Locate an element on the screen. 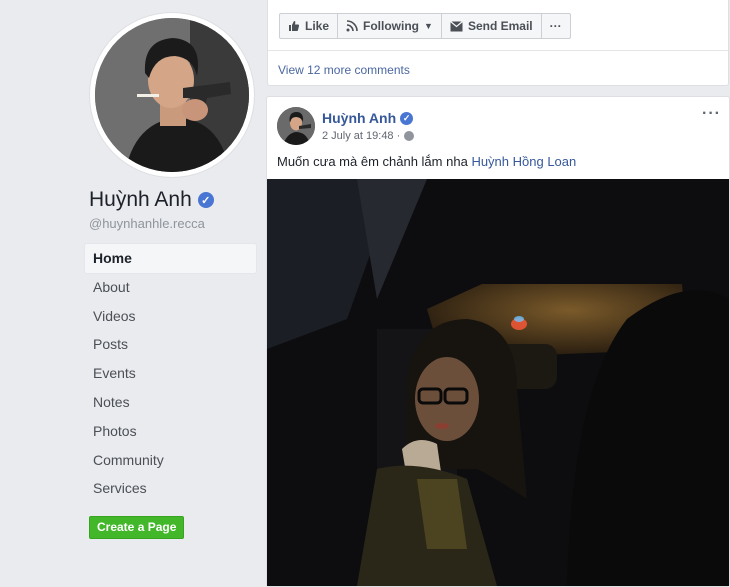 The height and width of the screenshot is (587, 730). nav-item-services: Services is located at coordinates (170, 488).